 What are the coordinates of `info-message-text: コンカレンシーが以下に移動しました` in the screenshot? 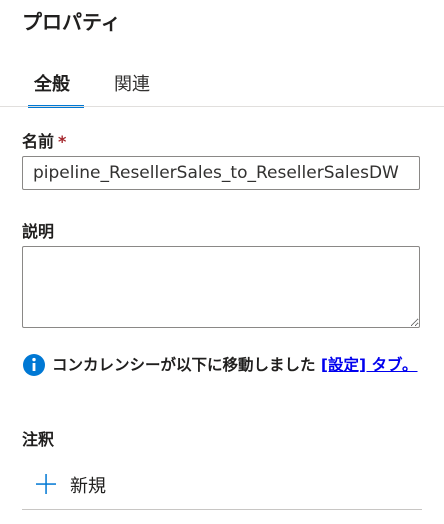 It's located at (186, 365).